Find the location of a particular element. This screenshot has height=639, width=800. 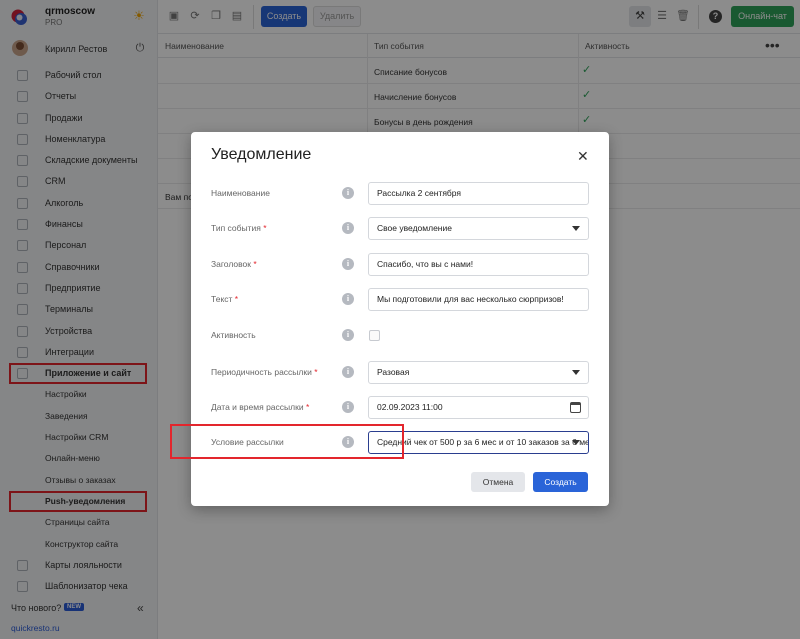

field-label: Дата и время рассылки * is located at coordinates (260, 407).